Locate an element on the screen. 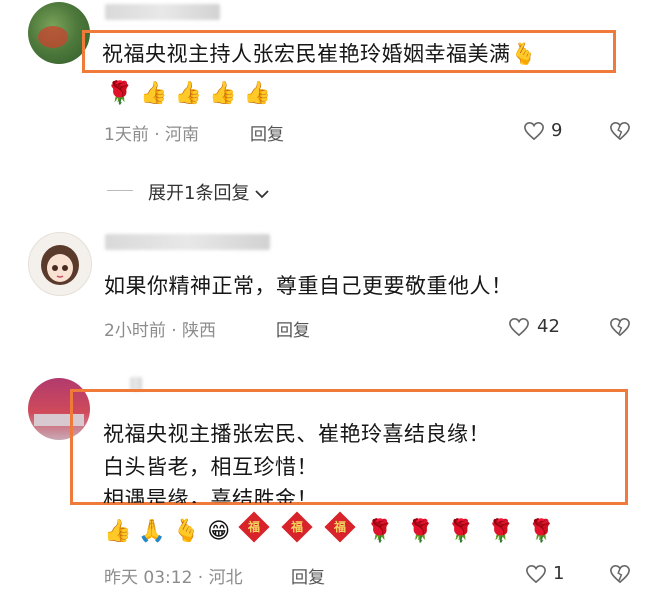 This screenshot has height=615, width=660. emoji-row: 🌹 👍 👍 👍 👍 is located at coordinates (188, 94).